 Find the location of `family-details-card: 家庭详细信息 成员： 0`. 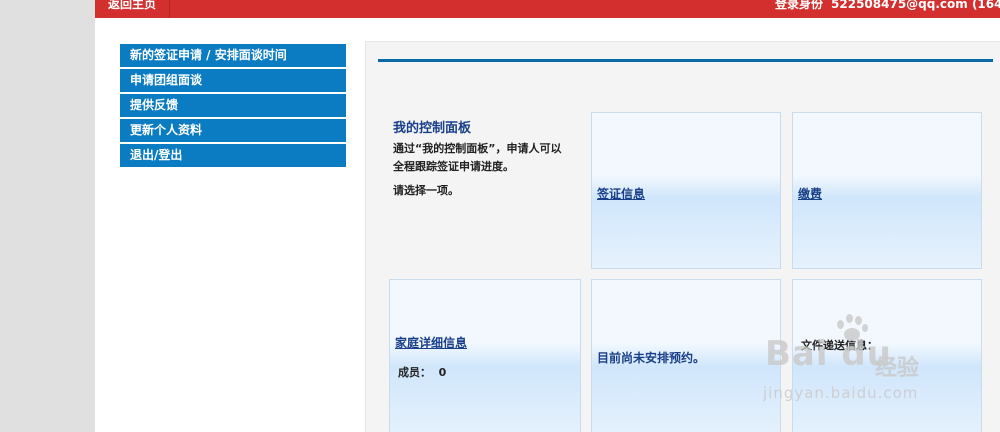

family-details-card: 家庭详细信息 成员： 0 is located at coordinates (485, 355).